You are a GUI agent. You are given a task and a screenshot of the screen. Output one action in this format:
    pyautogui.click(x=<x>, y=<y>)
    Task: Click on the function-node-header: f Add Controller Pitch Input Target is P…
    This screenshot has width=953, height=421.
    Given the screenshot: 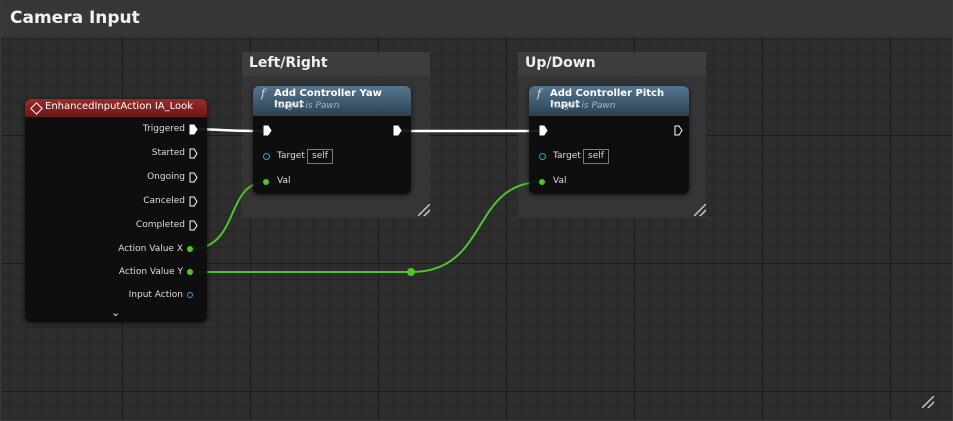 What is the action you would take?
    pyautogui.click(x=609, y=101)
    